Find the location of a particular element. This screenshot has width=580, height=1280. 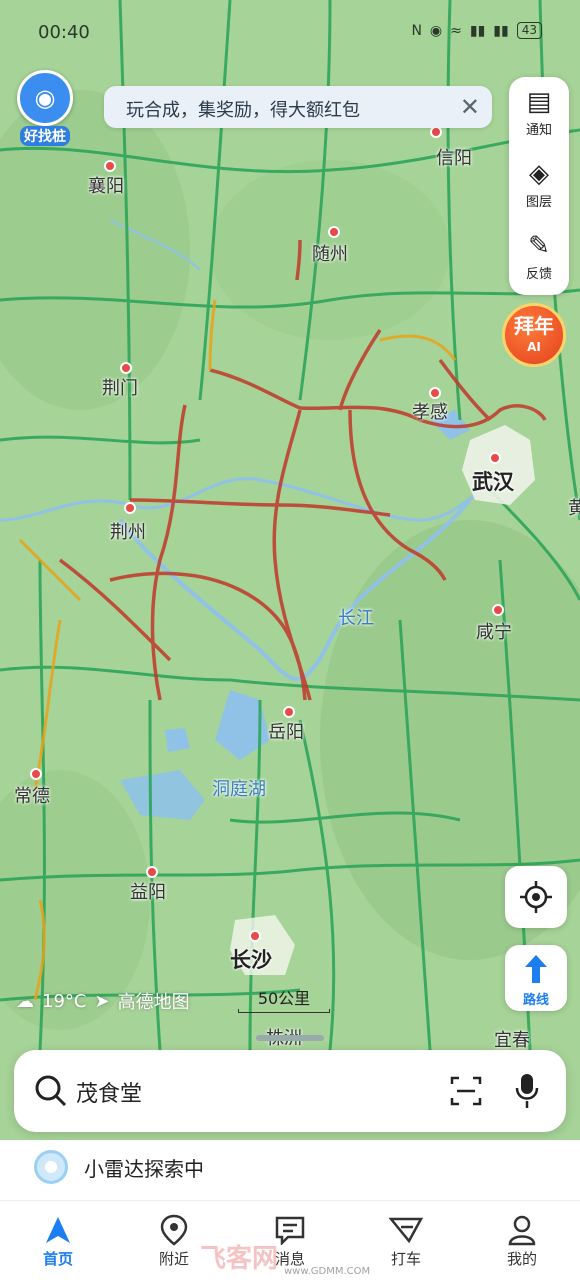

sheet-drag-handle is located at coordinates (290, 1038).